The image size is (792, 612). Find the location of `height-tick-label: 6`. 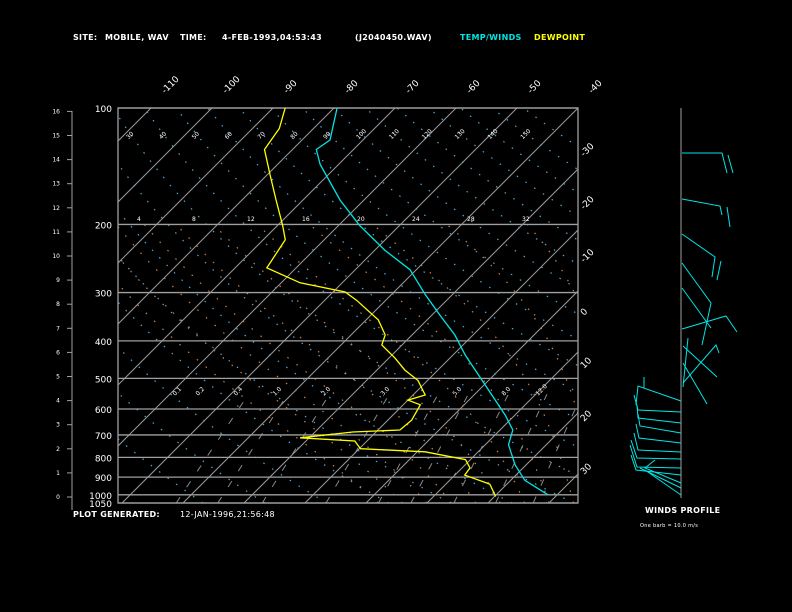

height-tick-label: 6 is located at coordinates (58, 352).